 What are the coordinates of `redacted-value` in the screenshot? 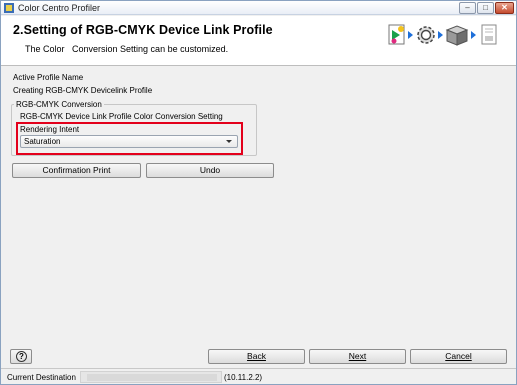 It's located at (152, 377).